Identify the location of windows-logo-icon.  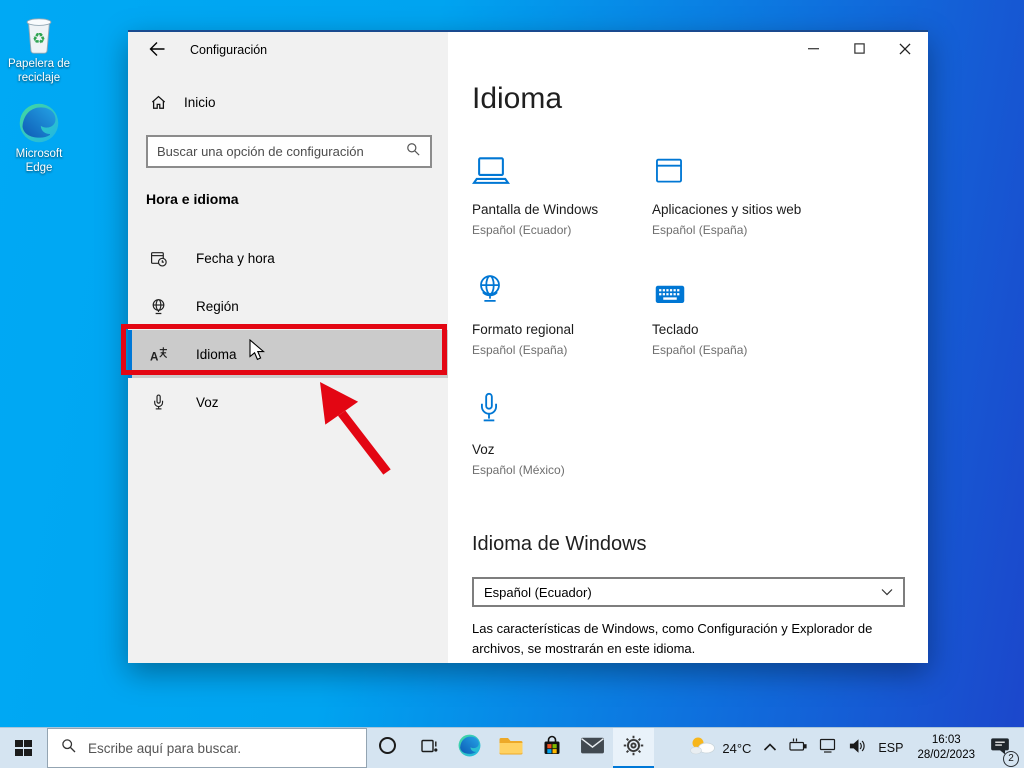
(23, 748).